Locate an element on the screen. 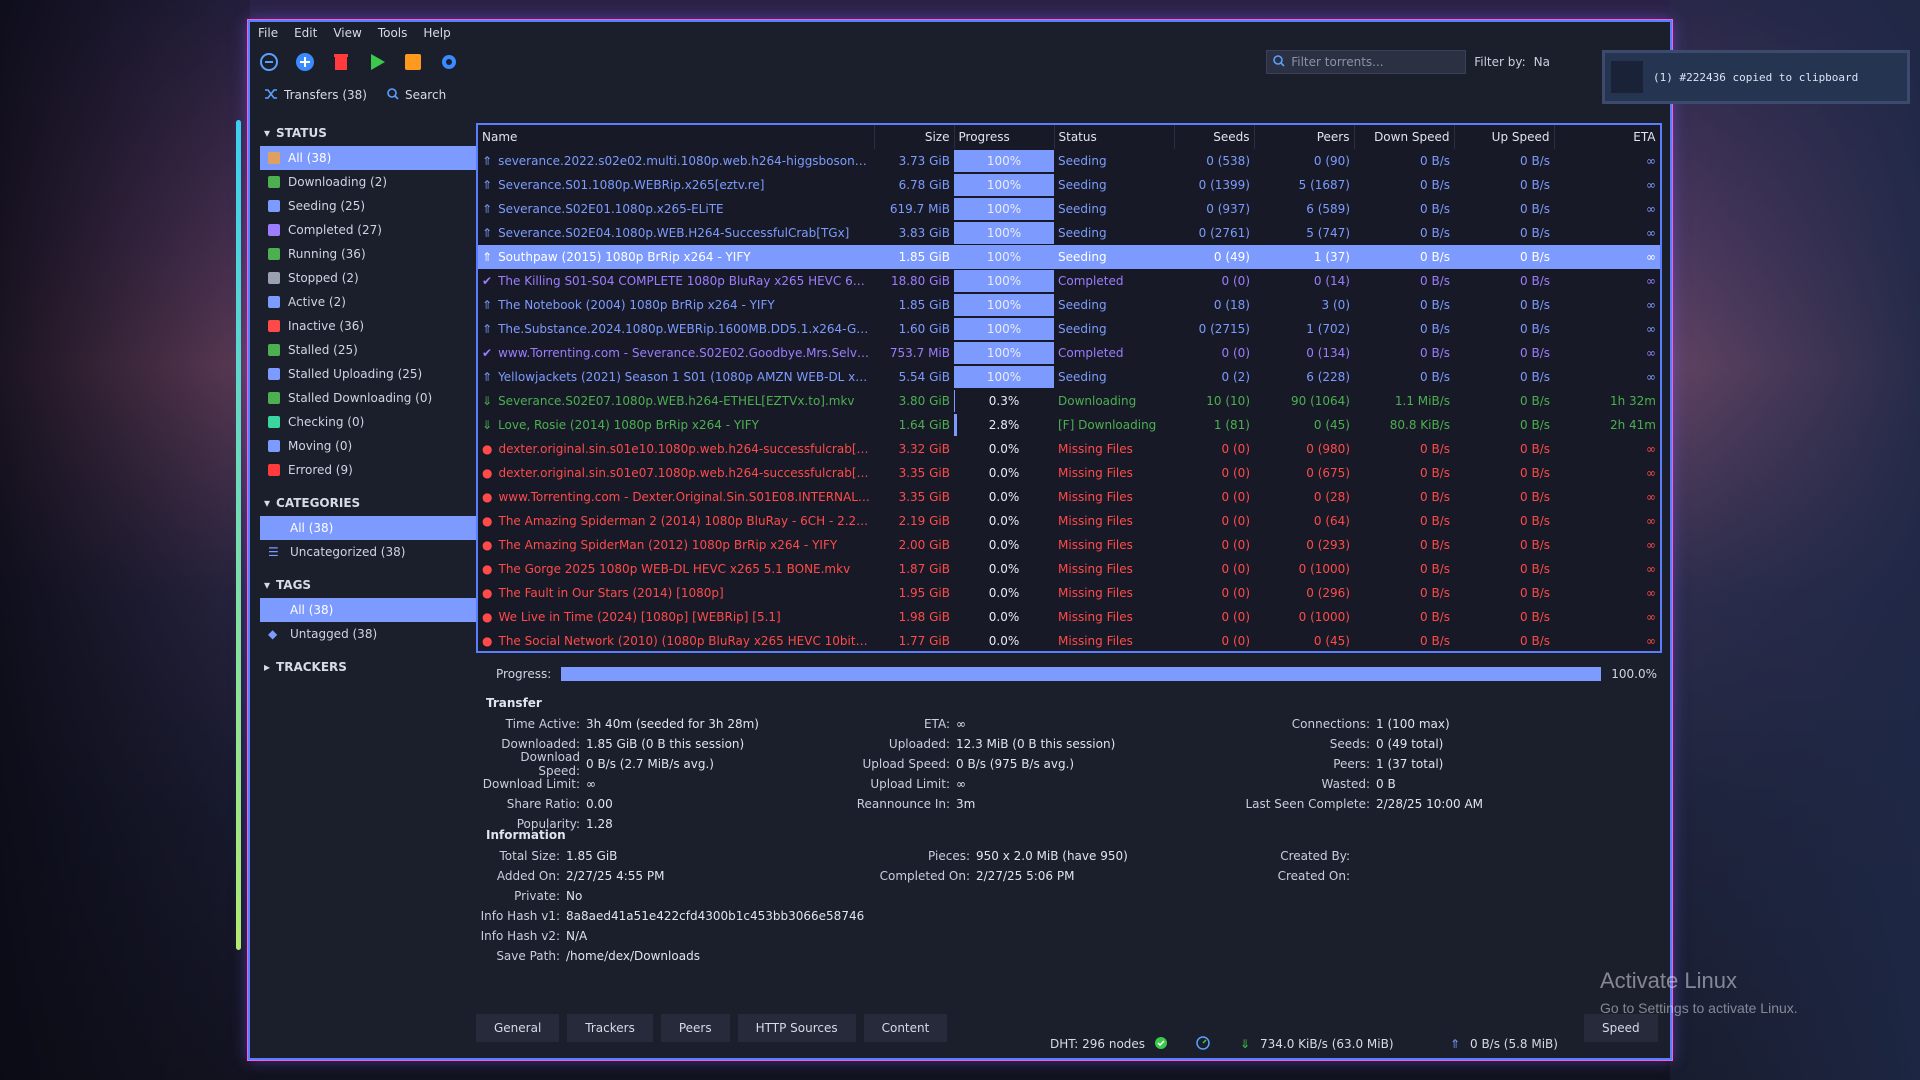 This screenshot has width=1920, height=1080. speed-limit-icon is located at coordinates (1203, 1044).